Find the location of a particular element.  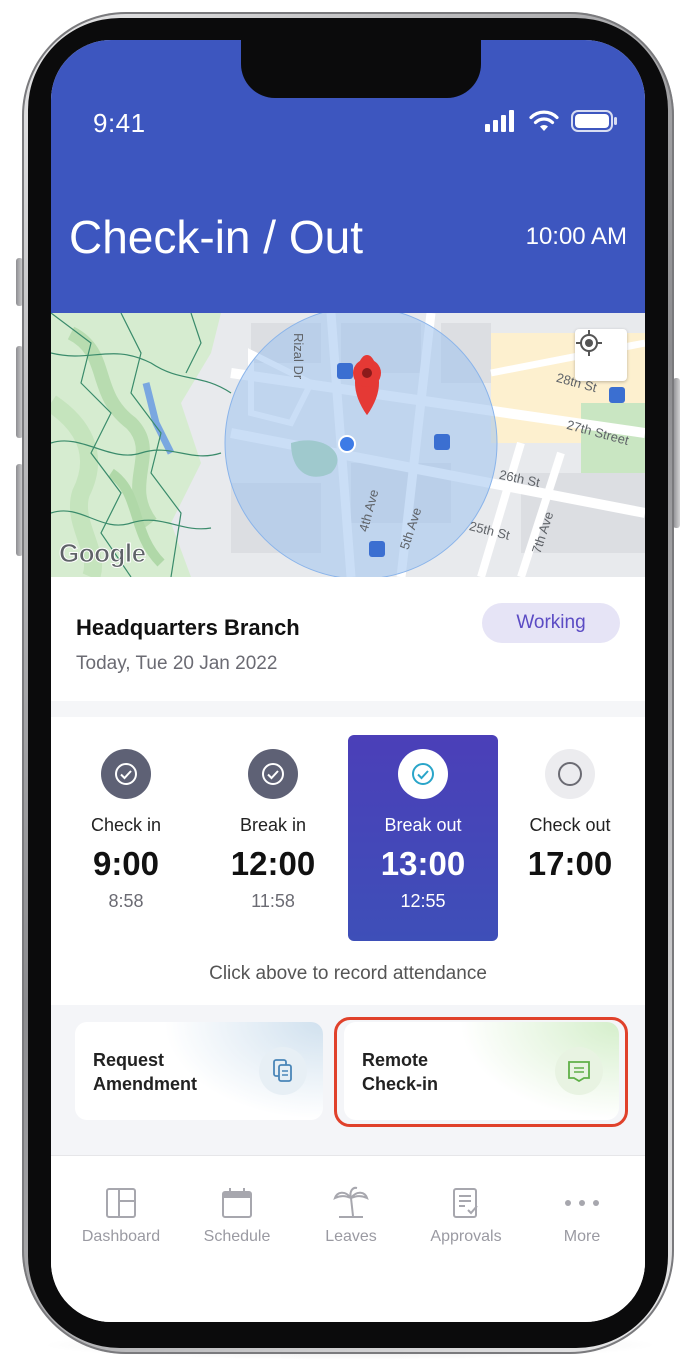

nav-label: Schedule is located at coordinates (237, 1236).